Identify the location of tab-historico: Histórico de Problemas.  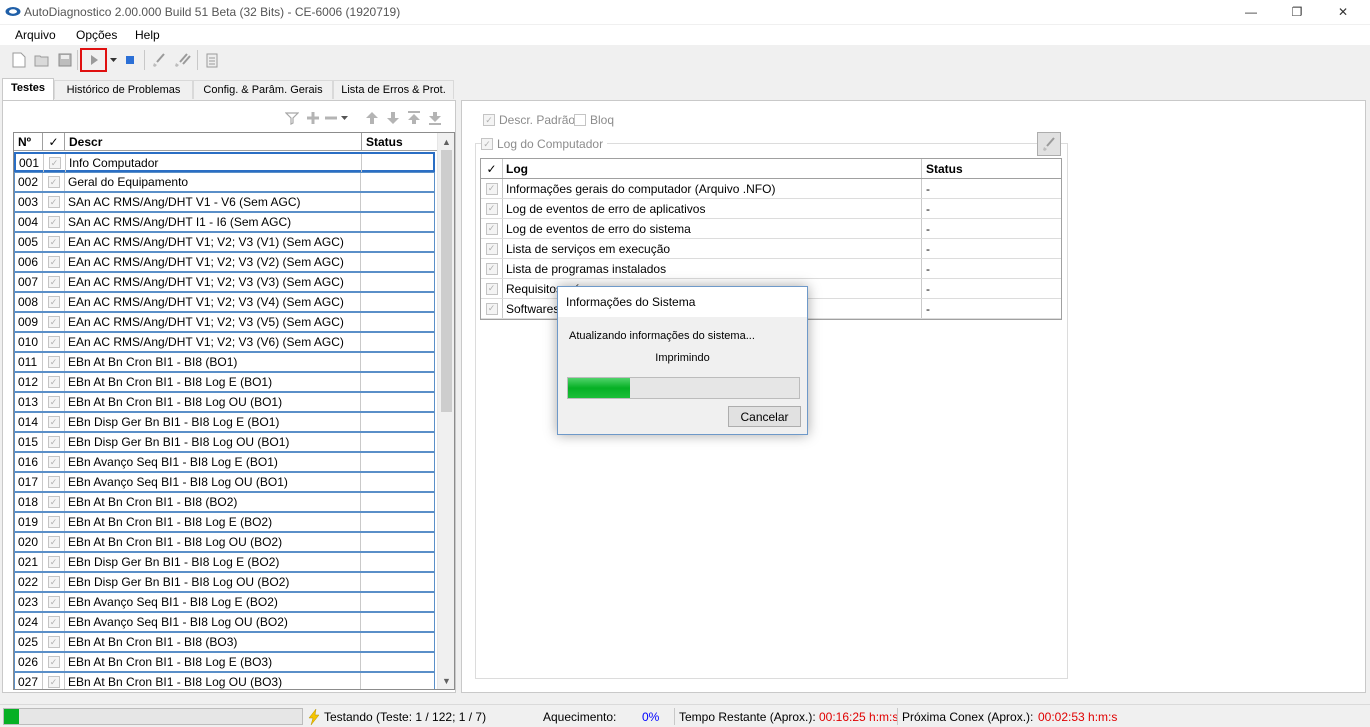
(123, 89).